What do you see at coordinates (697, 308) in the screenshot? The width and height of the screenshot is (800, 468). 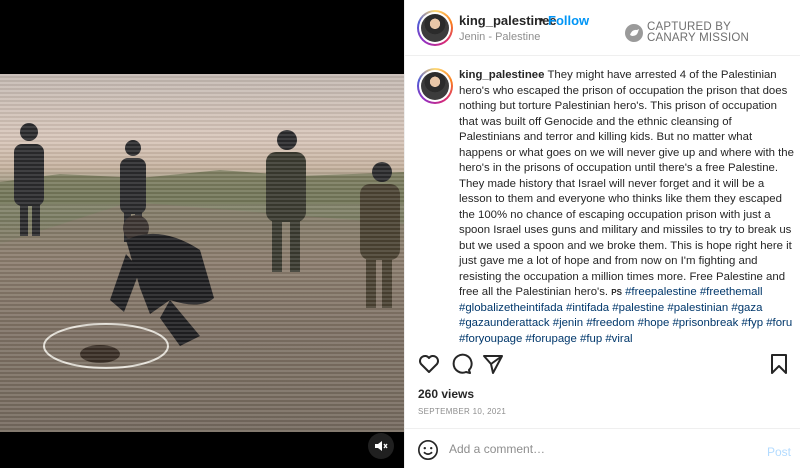 I see `hashtag-link: #palestinian` at bounding box center [697, 308].